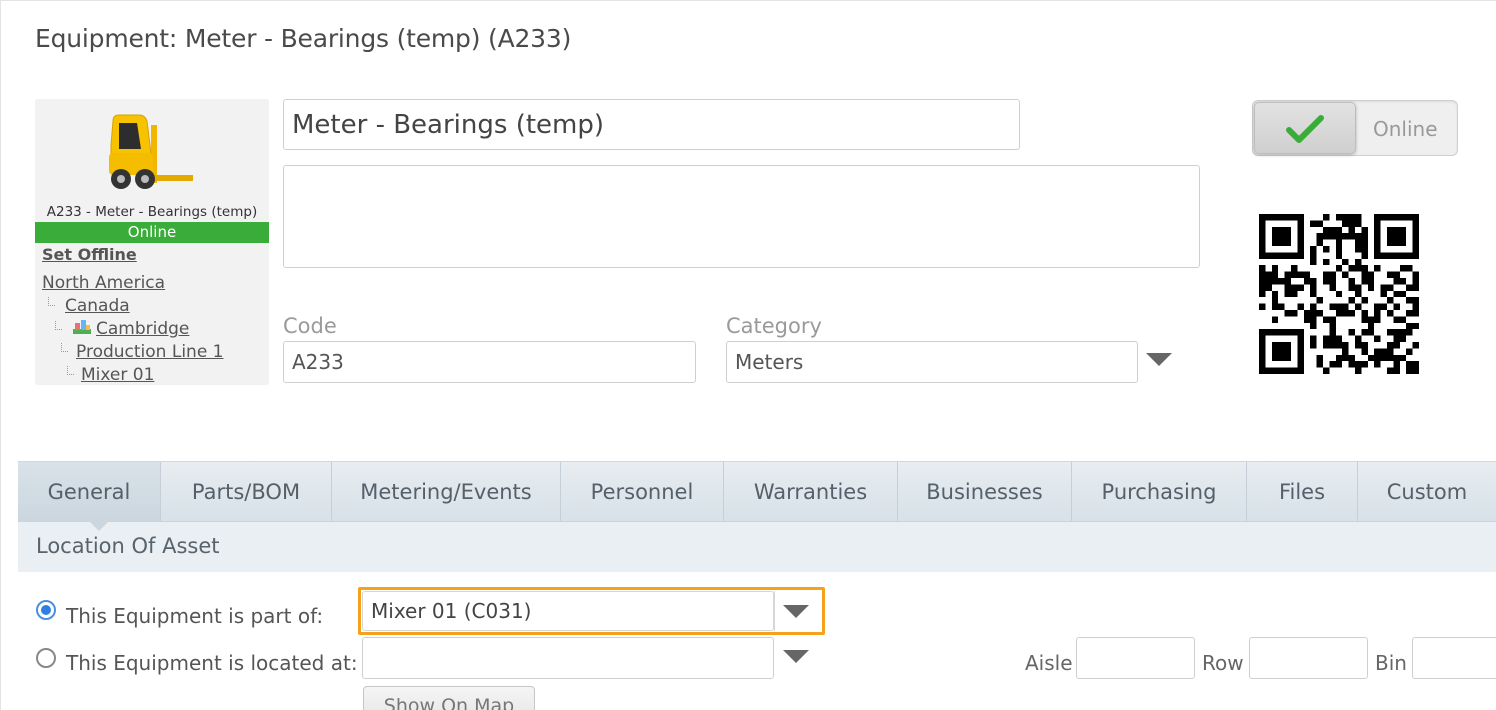 The height and width of the screenshot is (710, 1496). What do you see at coordinates (811, 491) in the screenshot?
I see `tab-warranties: Warranties` at bounding box center [811, 491].